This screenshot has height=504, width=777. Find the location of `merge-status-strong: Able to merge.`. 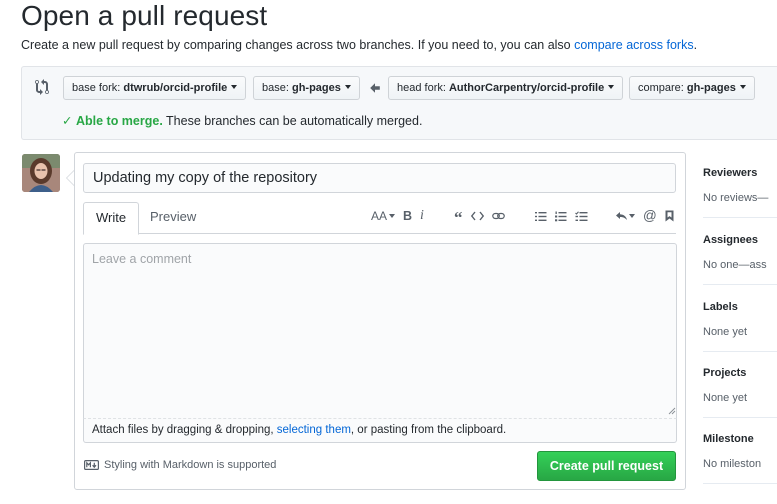

merge-status-strong: Able to merge. is located at coordinates (119, 121).